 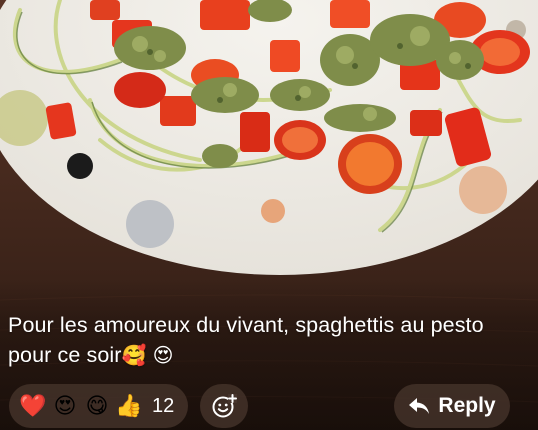 I want to click on thumbs-up-reaction: 👍, so click(x=129, y=406).